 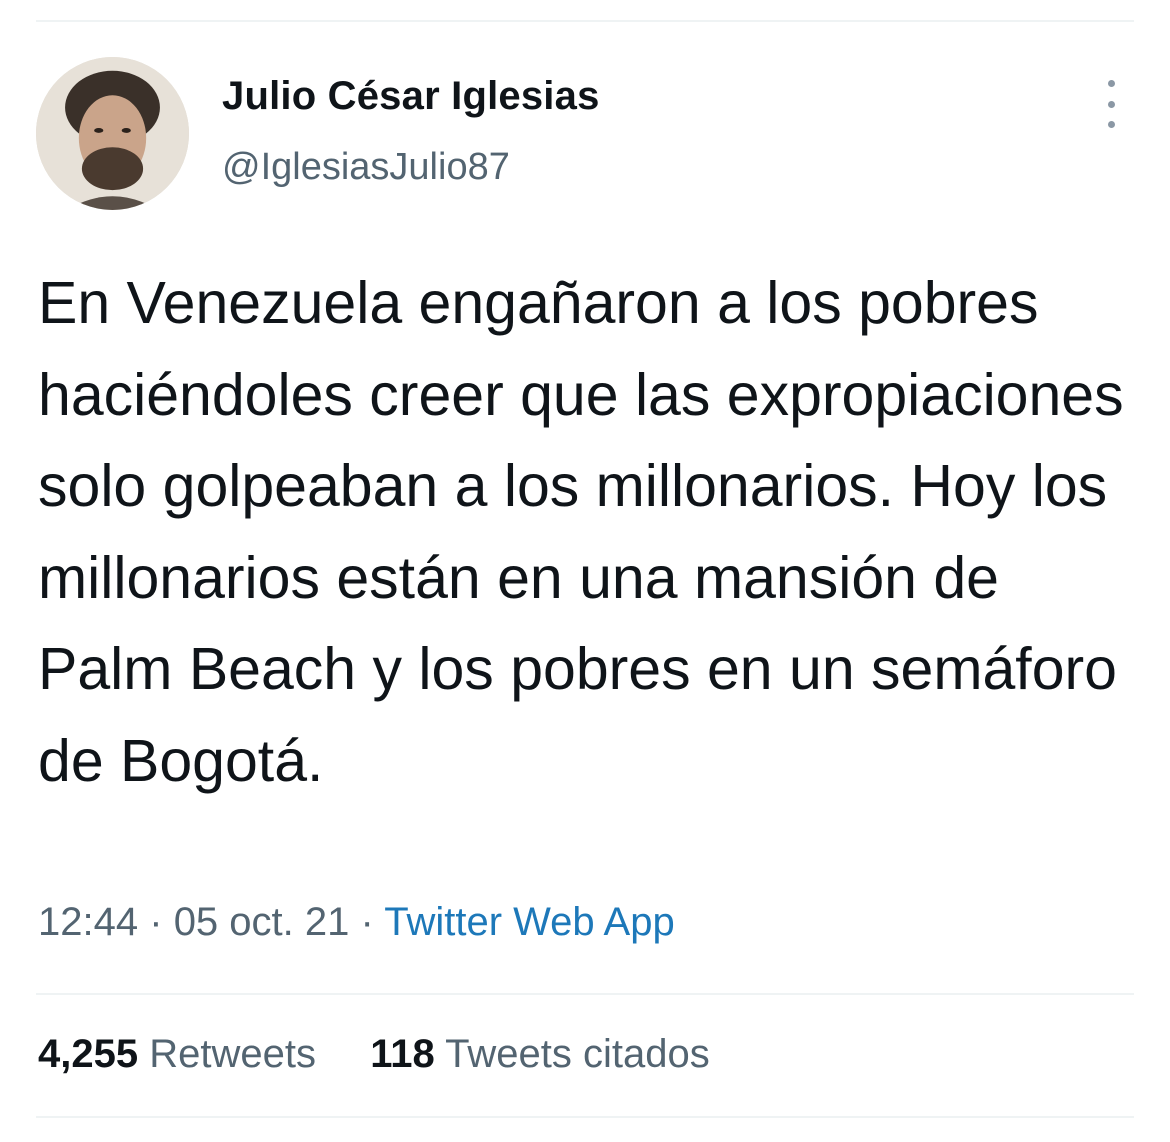 I want to click on top-divider, so click(x=585, y=21).